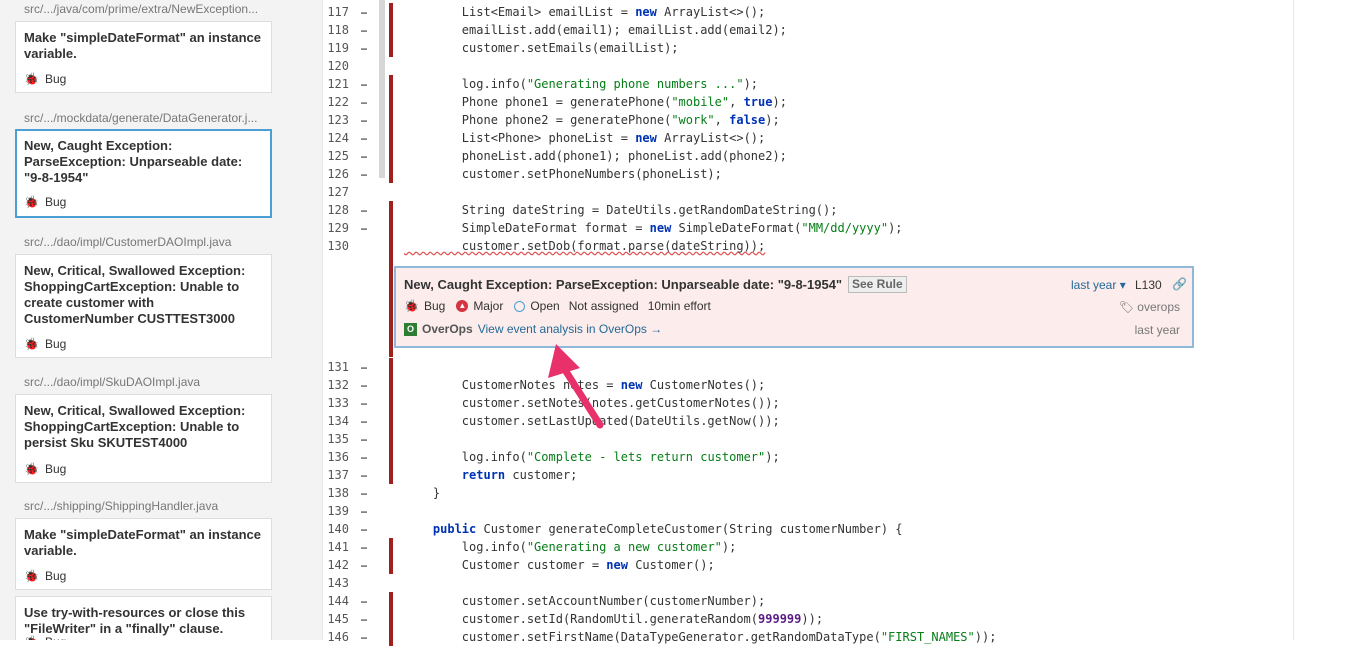 This screenshot has width=1362, height=646. I want to click on code-token: "Generating a new customer", so click(624, 547).